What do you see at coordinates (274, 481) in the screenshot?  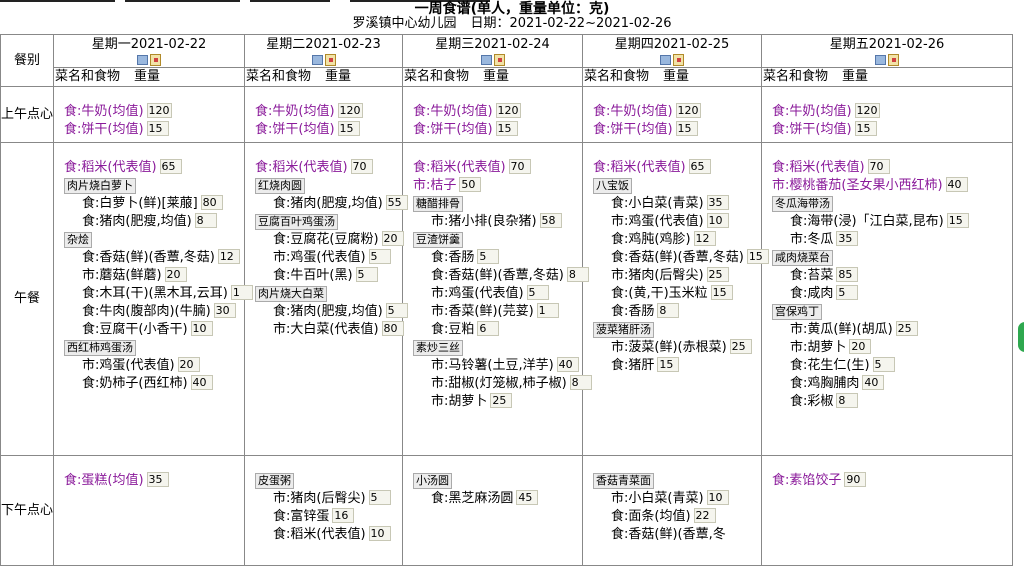 I see `dish-name: 皮蛋粥` at bounding box center [274, 481].